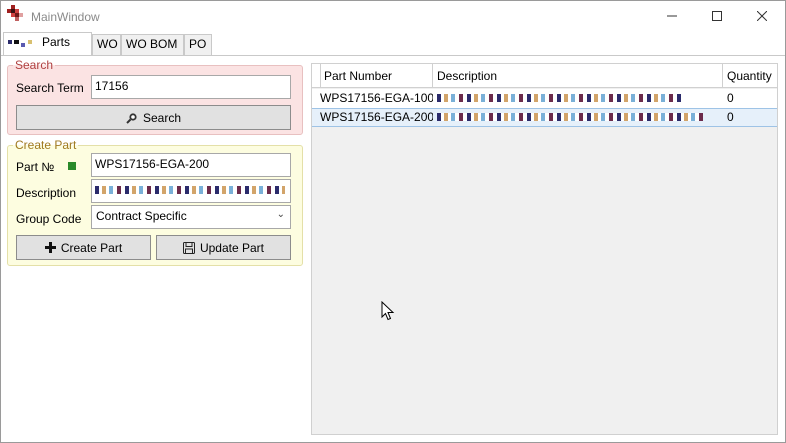 The width and height of the screenshot is (786, 443). I want to click on part-no-input: WPS17156-EGA-200, so click(191, 165).